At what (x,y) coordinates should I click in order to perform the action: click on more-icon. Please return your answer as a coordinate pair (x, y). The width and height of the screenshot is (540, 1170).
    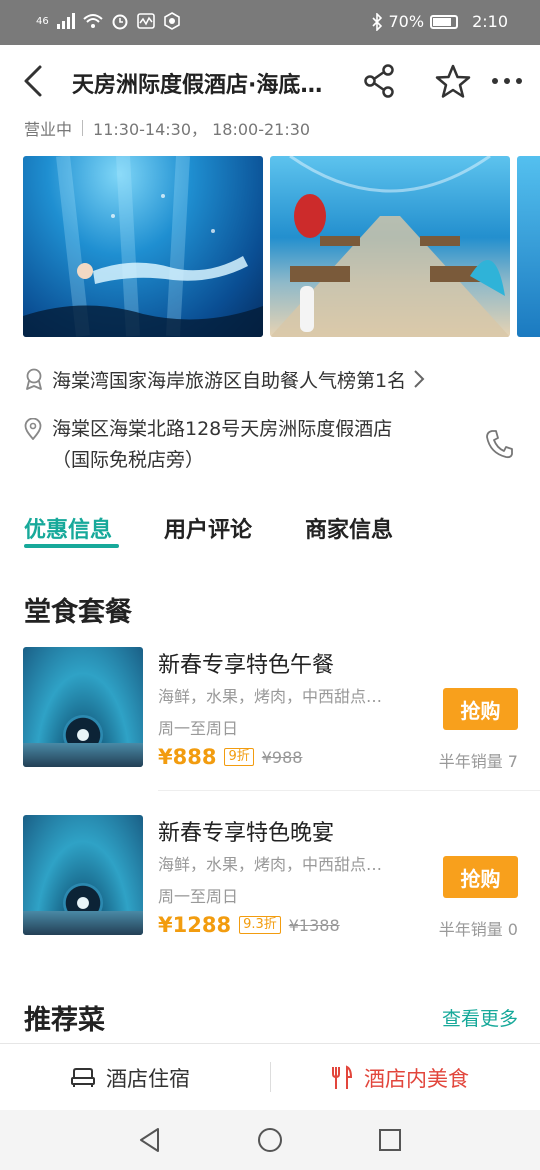
    Looking at the image, I should click on (507, 81).